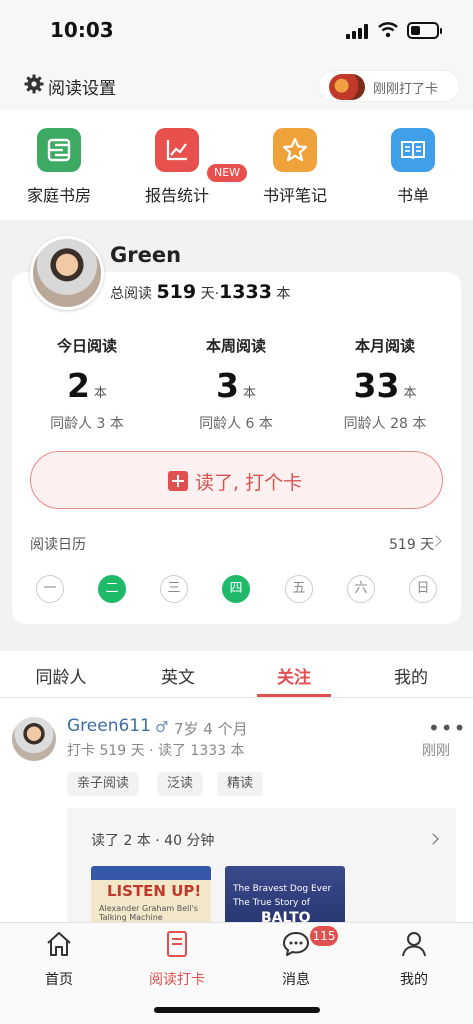 The width and height of the screenshot is (473, 1024). I want to click on week-reading-stat: 本周阅读 3本 同龄人 6 本, so click(236, 384).